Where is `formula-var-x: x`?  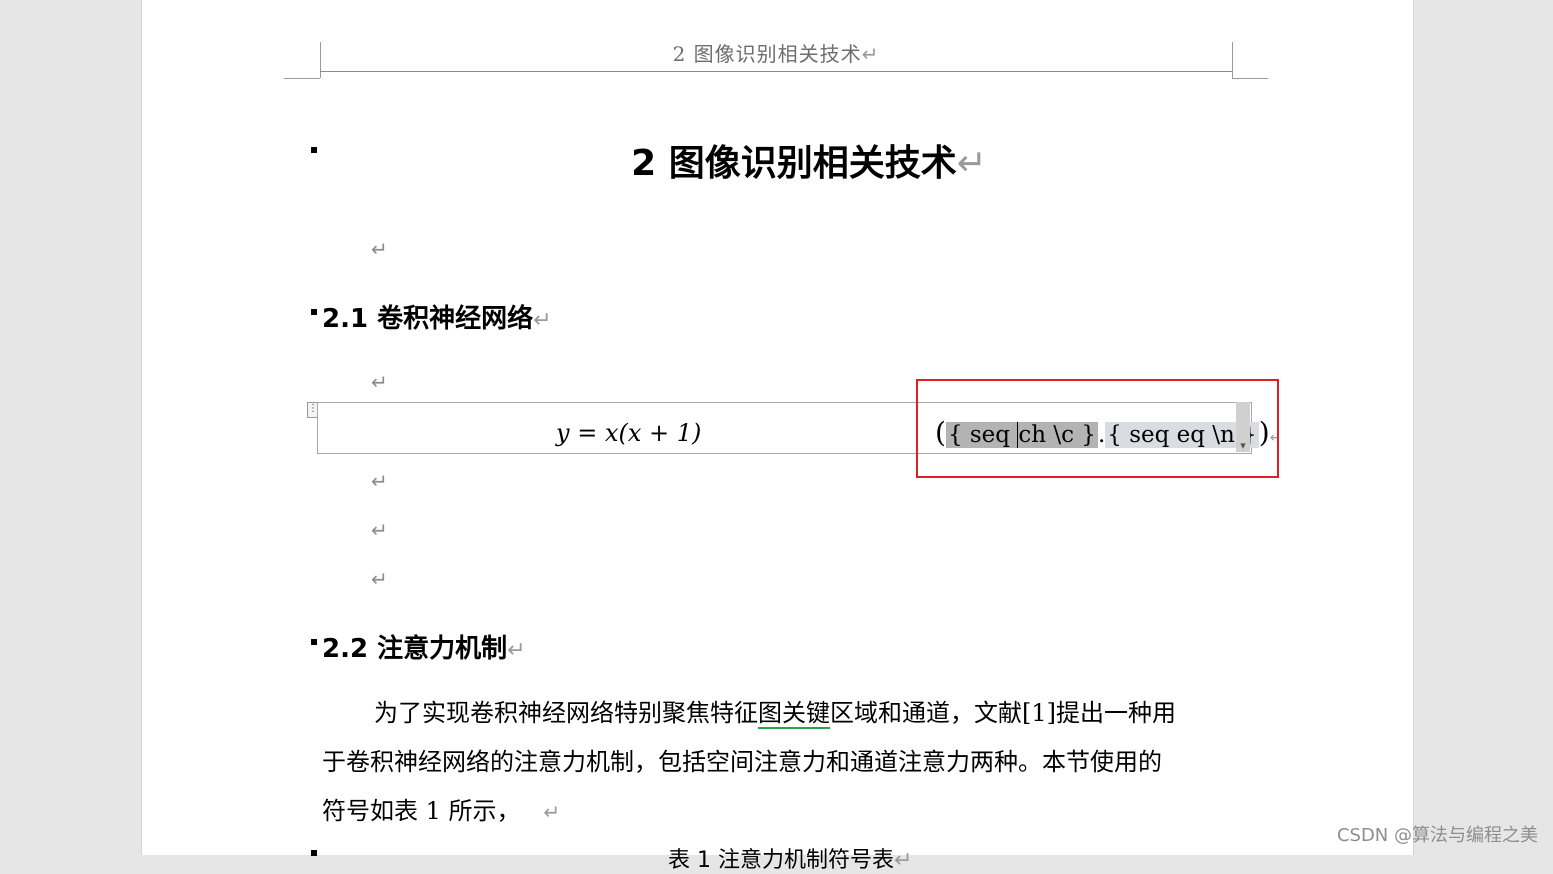
formula-var-x: x is located at coordinates (611, 433).